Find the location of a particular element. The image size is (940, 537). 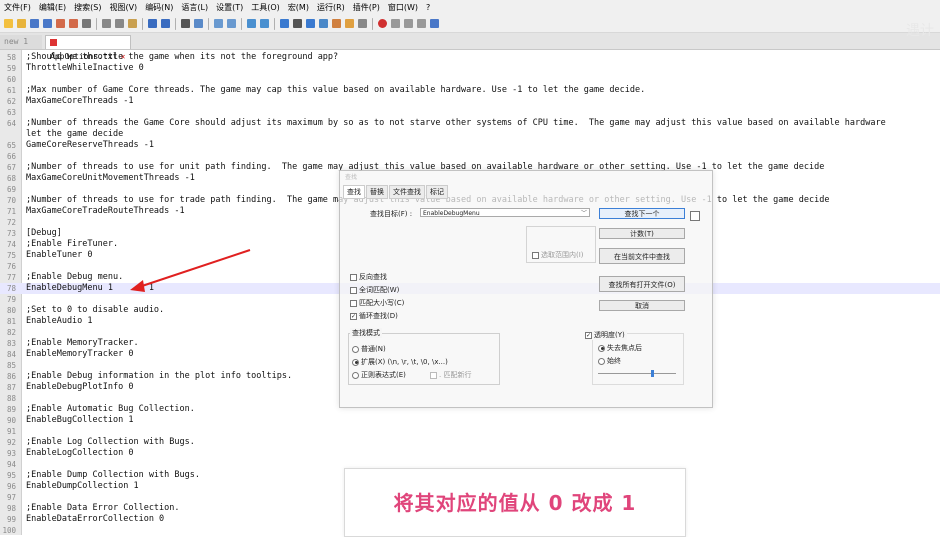

save-macro-icon is located at coordinates (434, 23).